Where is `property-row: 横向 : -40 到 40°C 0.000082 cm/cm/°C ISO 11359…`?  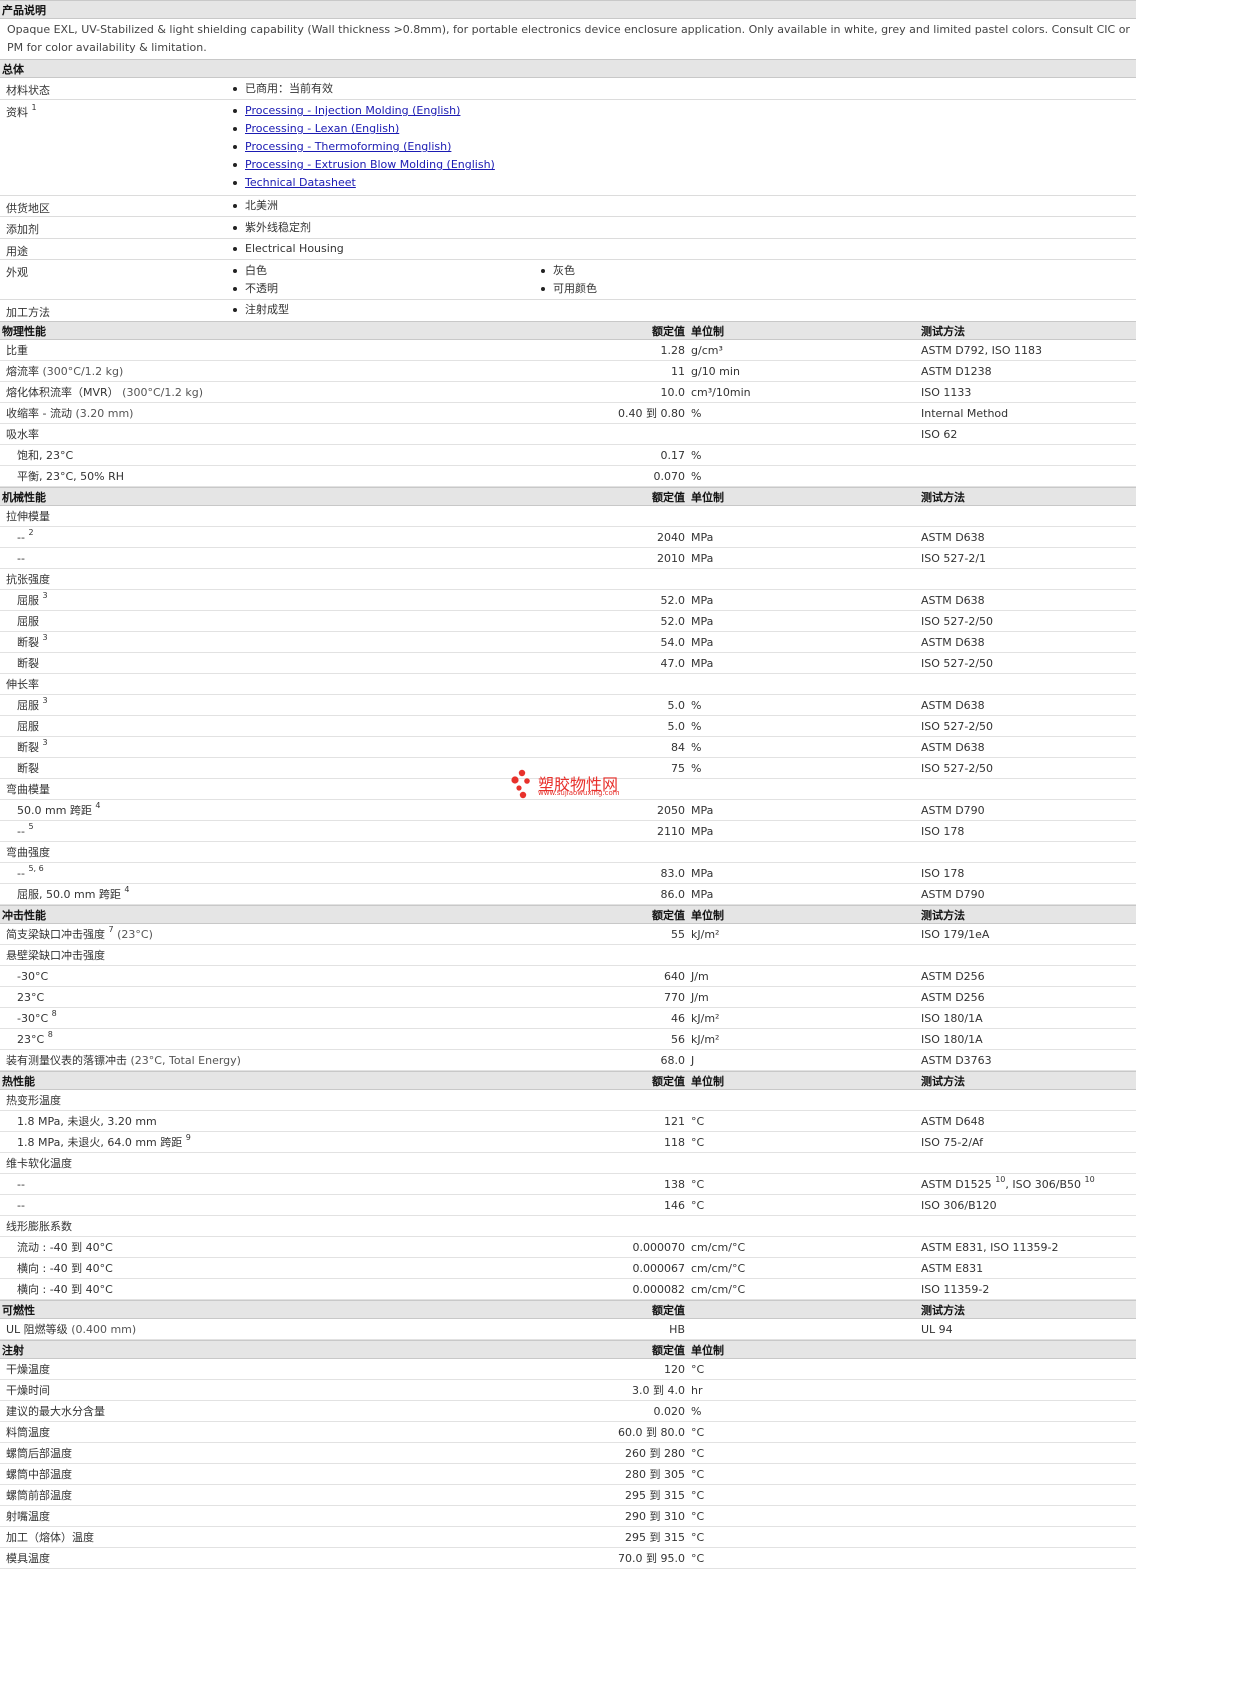 property-row: 横向 : -40 到 40°C 0.000082 cm/cm/°C ISO 11359… is located at coordinates (568, 1289).